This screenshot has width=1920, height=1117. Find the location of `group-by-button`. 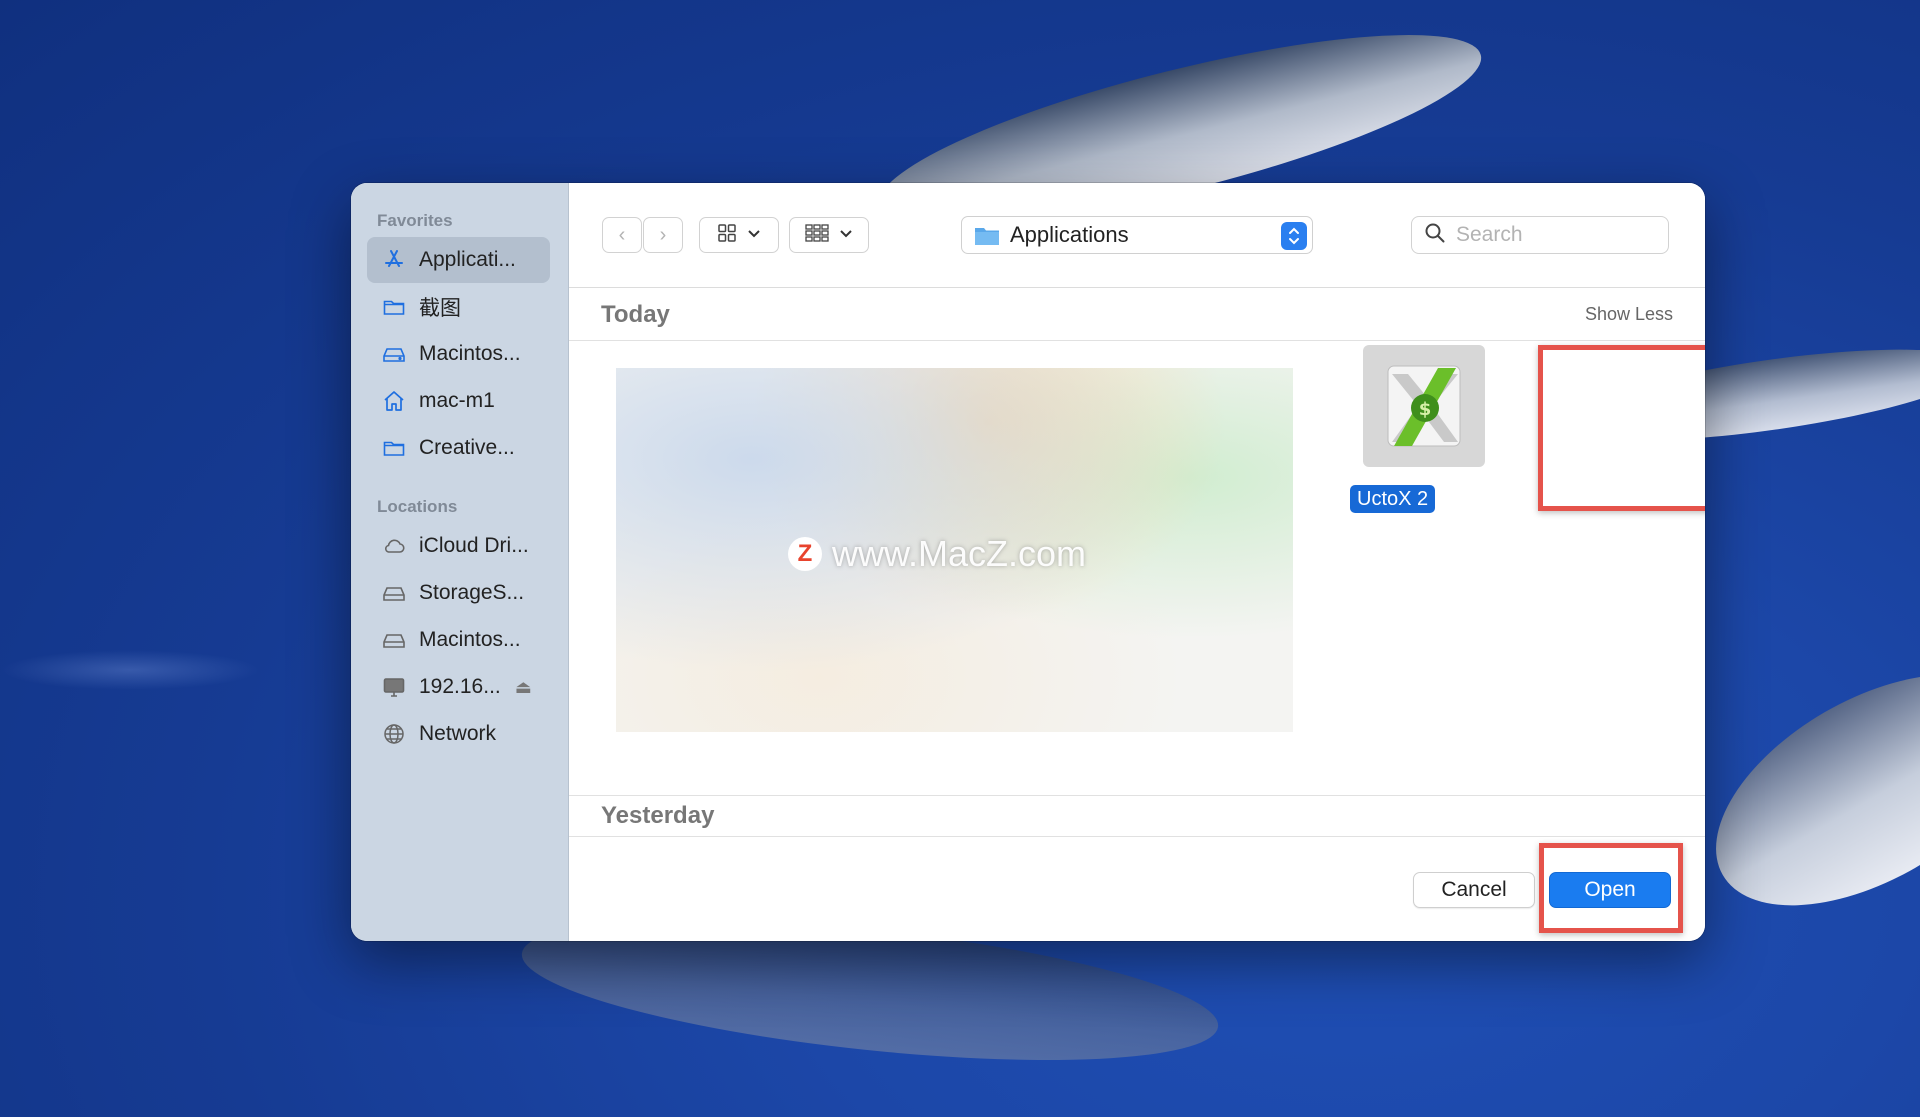

group-by-button is located at coordinates (829, 235).